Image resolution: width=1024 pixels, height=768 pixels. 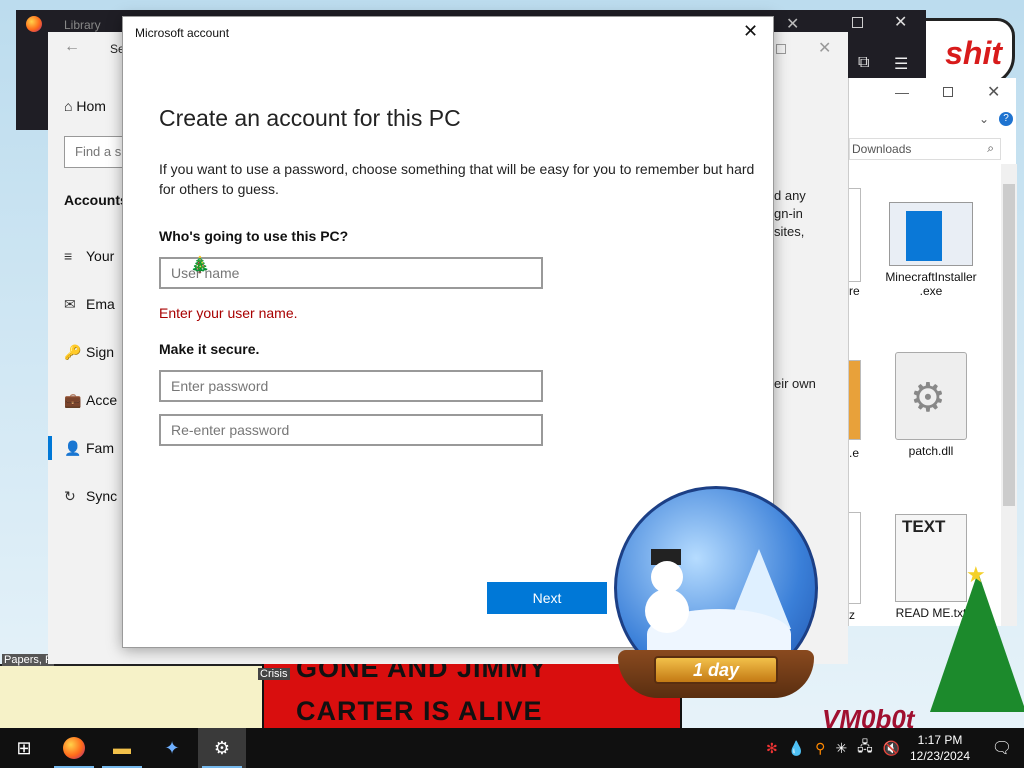 I want to click on taskbar-app: ✦, so click(x=172, y=748).